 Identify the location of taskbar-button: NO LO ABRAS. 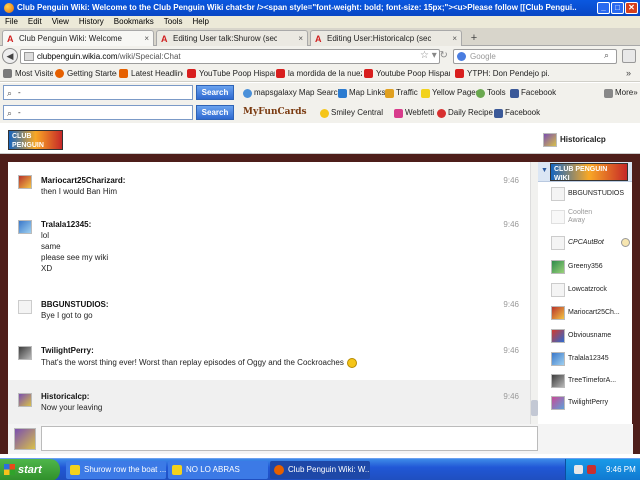
(218, 470).